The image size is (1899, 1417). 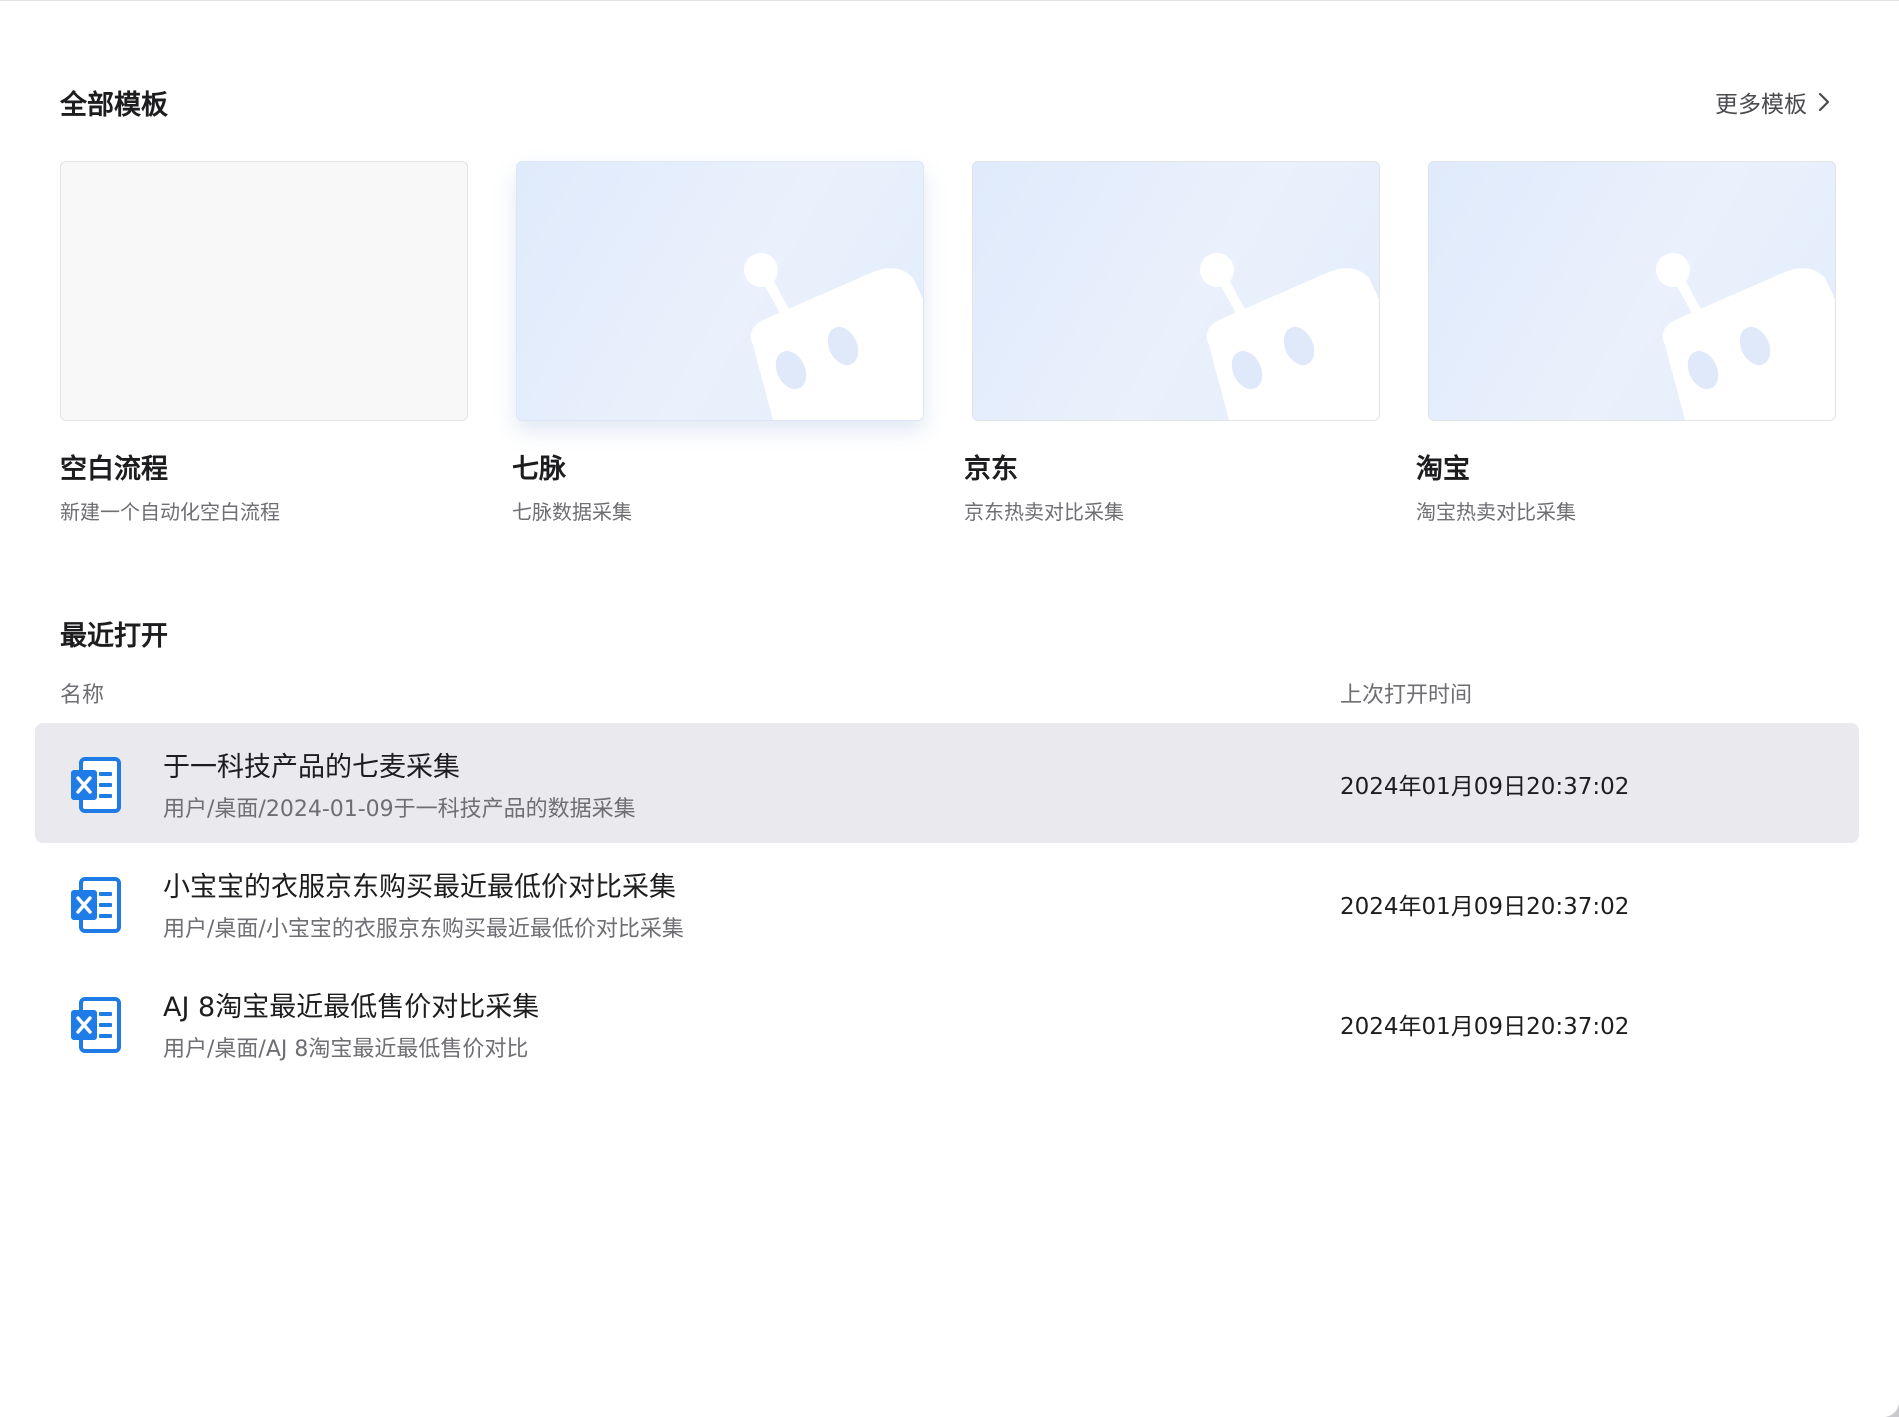 I want to click on template-description: 淘宝热卖对比采集, so click(x=1496, y=512).